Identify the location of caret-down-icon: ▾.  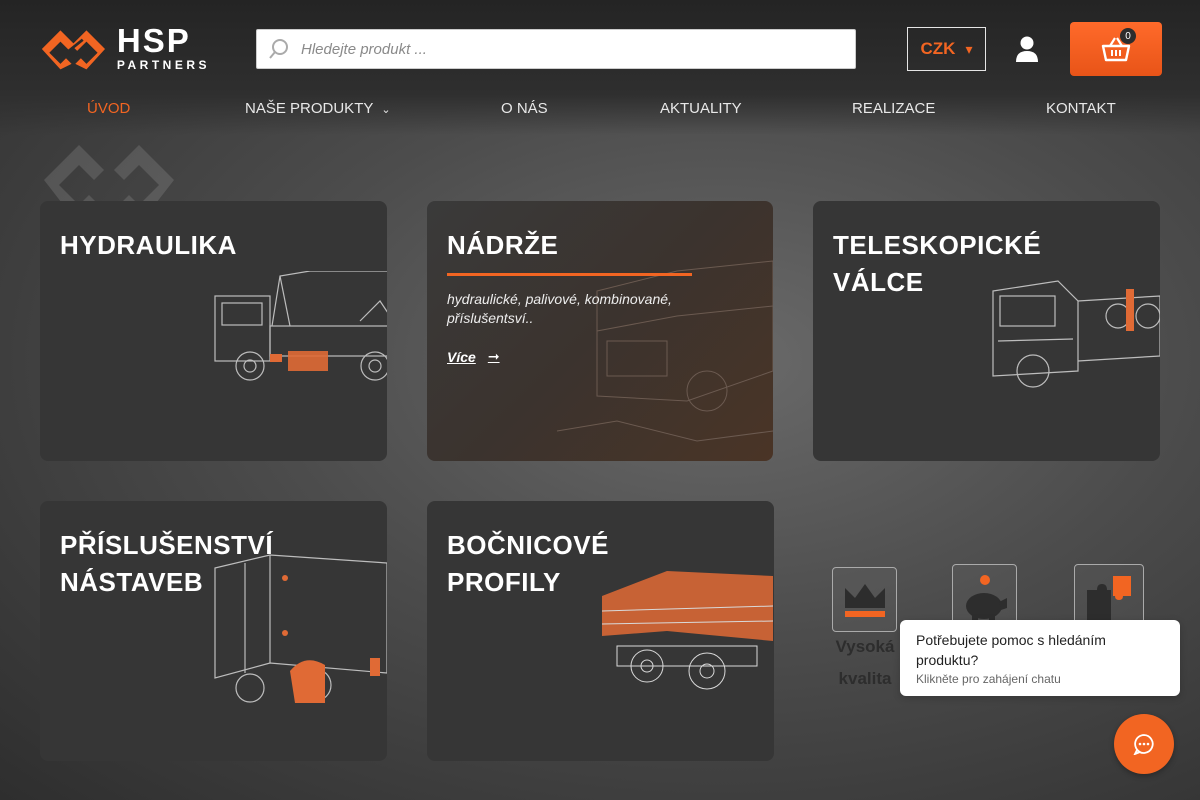
(969, 48).